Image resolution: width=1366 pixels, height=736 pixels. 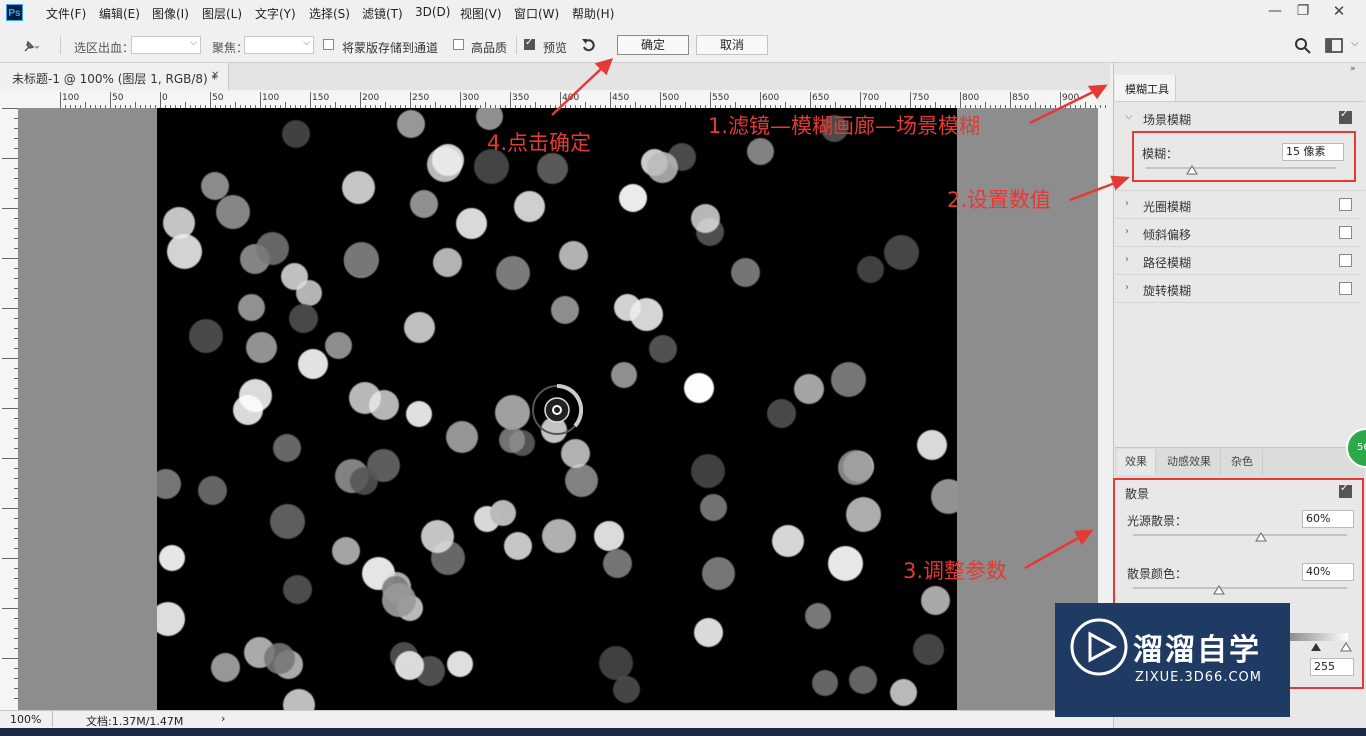 What do you see at coordinates (971, 98) in the screenshot?
I see `ruler-label: 800` at bounding box center [971, 98].